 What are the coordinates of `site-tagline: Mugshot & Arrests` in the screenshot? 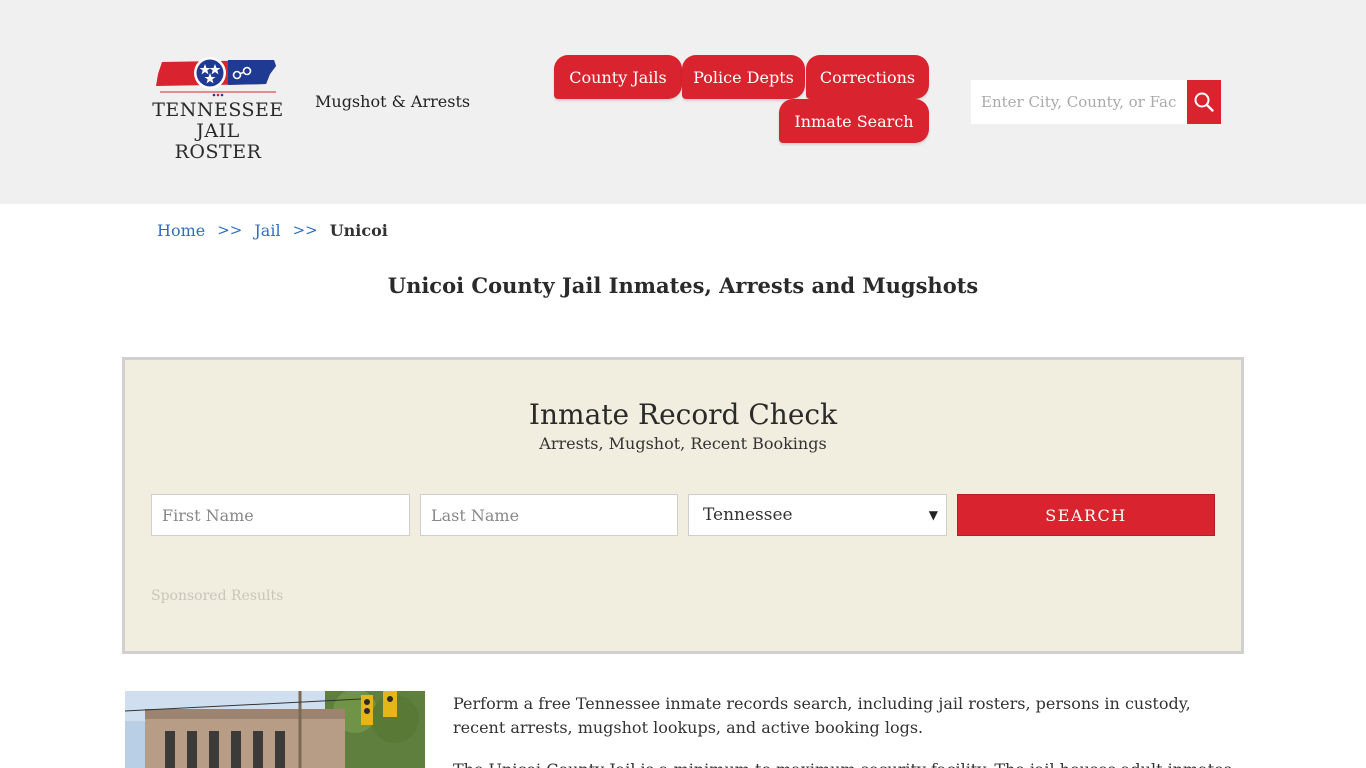 It's located at (393, 101).